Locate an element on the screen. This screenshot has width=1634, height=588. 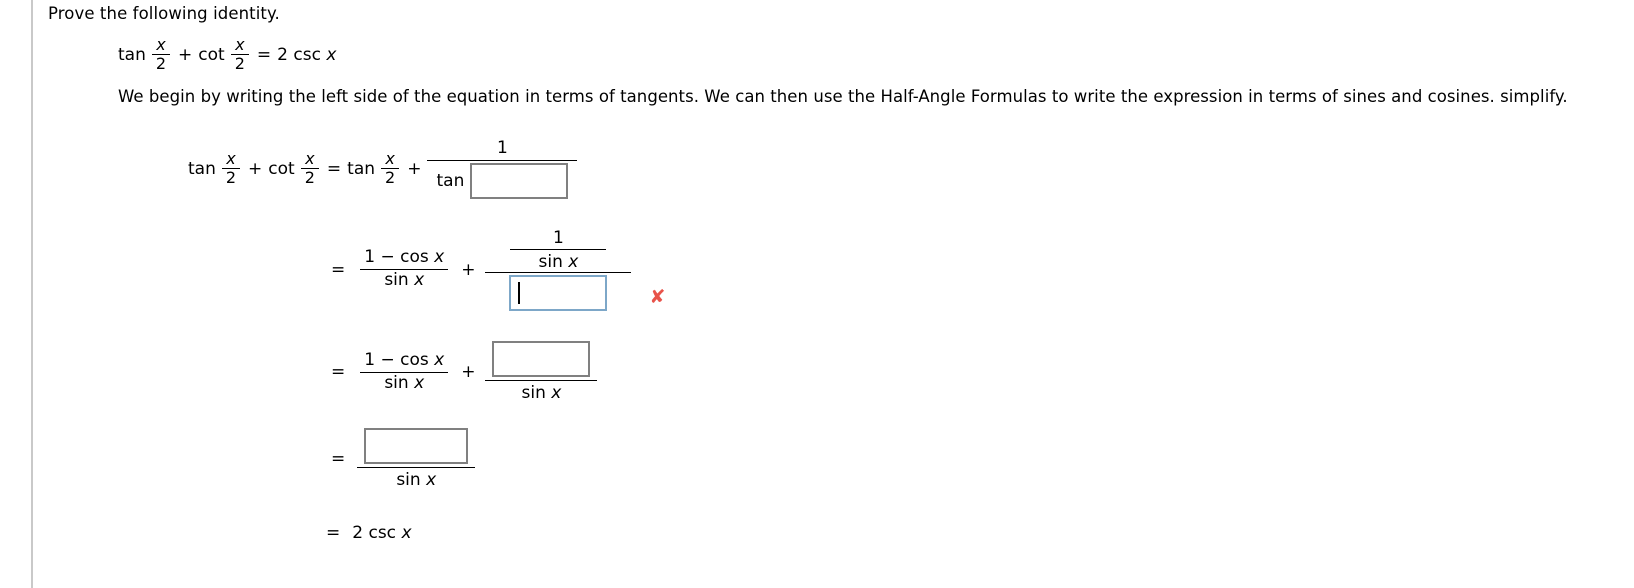
step-1-fraction: 1 tan is located at coordinates (502, 168).